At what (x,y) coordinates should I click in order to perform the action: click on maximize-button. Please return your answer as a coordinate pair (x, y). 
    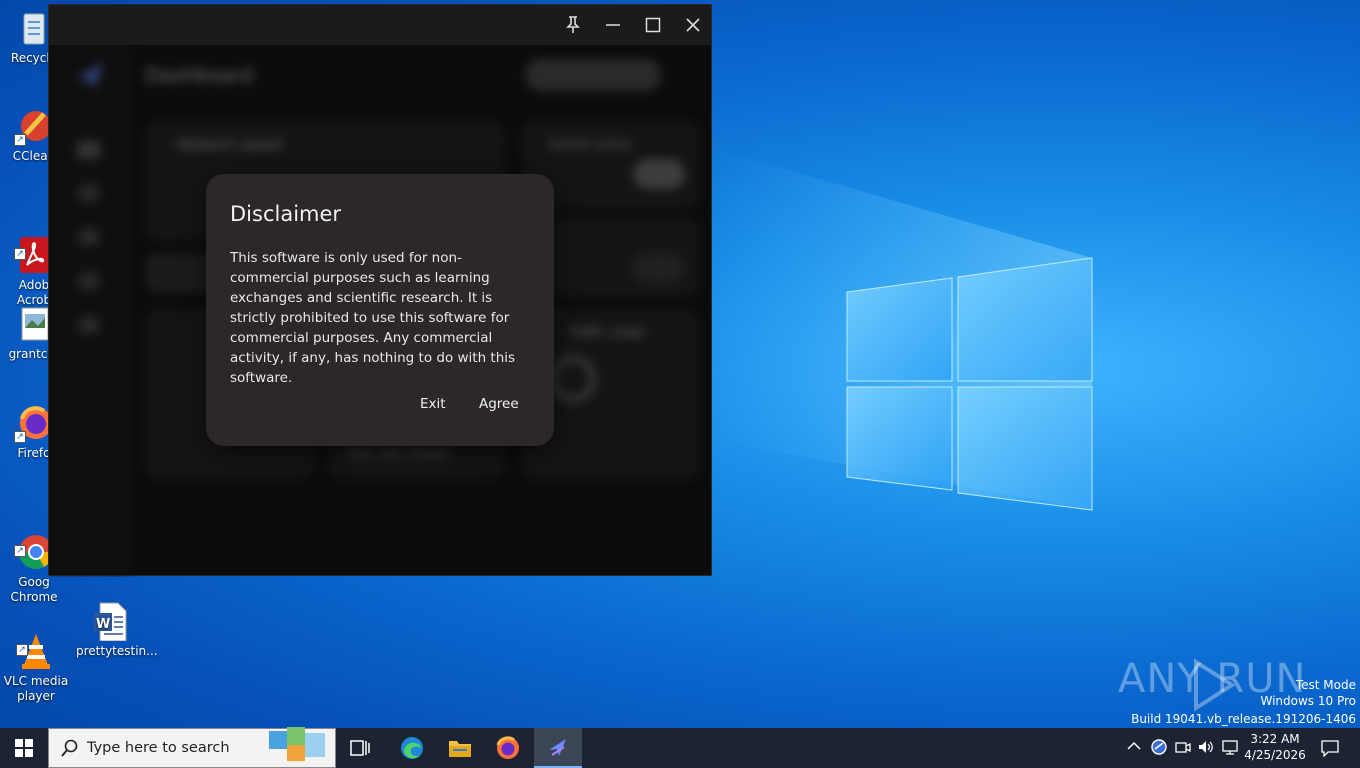
    Looking at the image, I should click on (653, 25).